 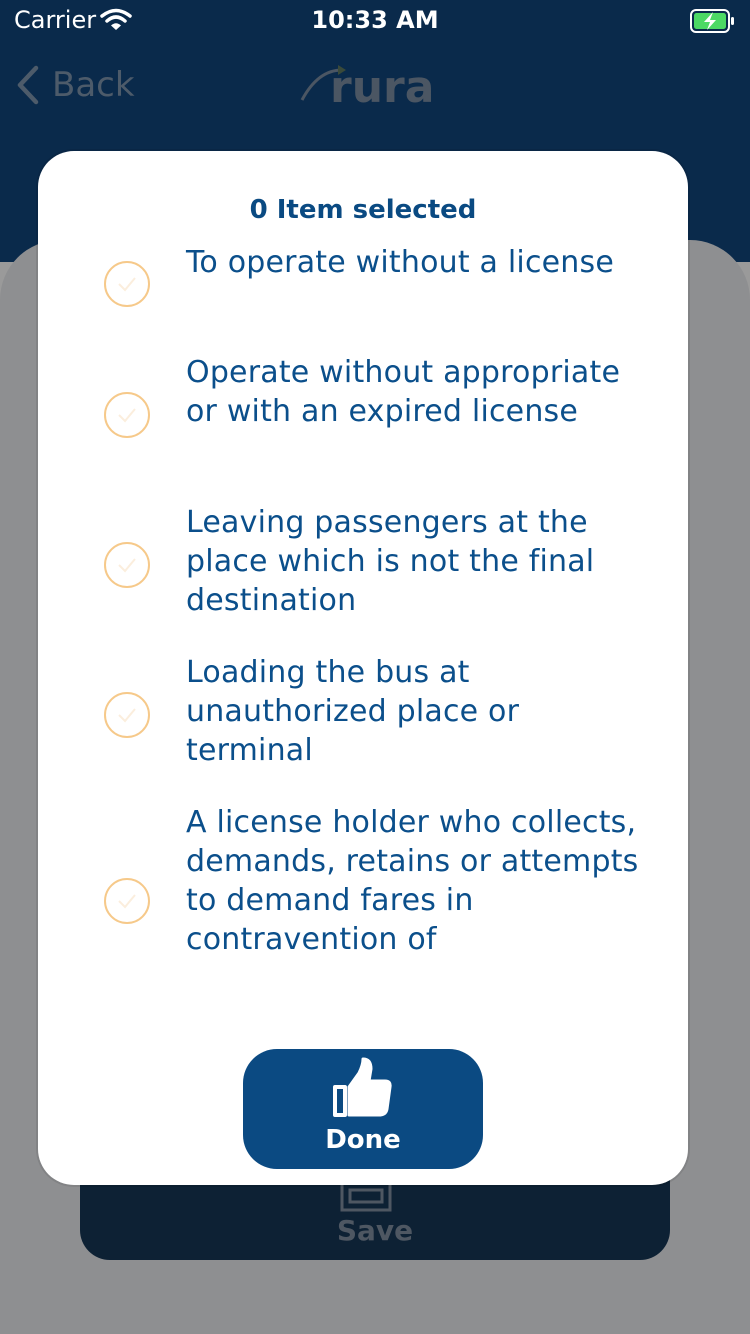 I want to click on option-item: To operate without a license, so click(x=378, y=287).